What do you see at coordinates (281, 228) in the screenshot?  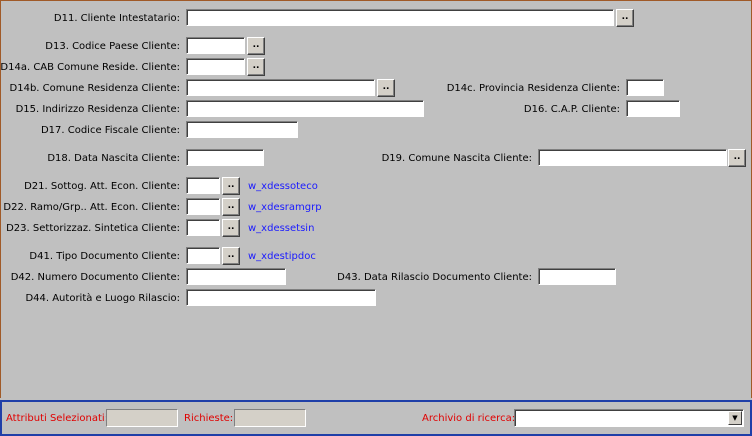 I see `d23-description: w_xdessetsin` at bounding box center [281, 228].